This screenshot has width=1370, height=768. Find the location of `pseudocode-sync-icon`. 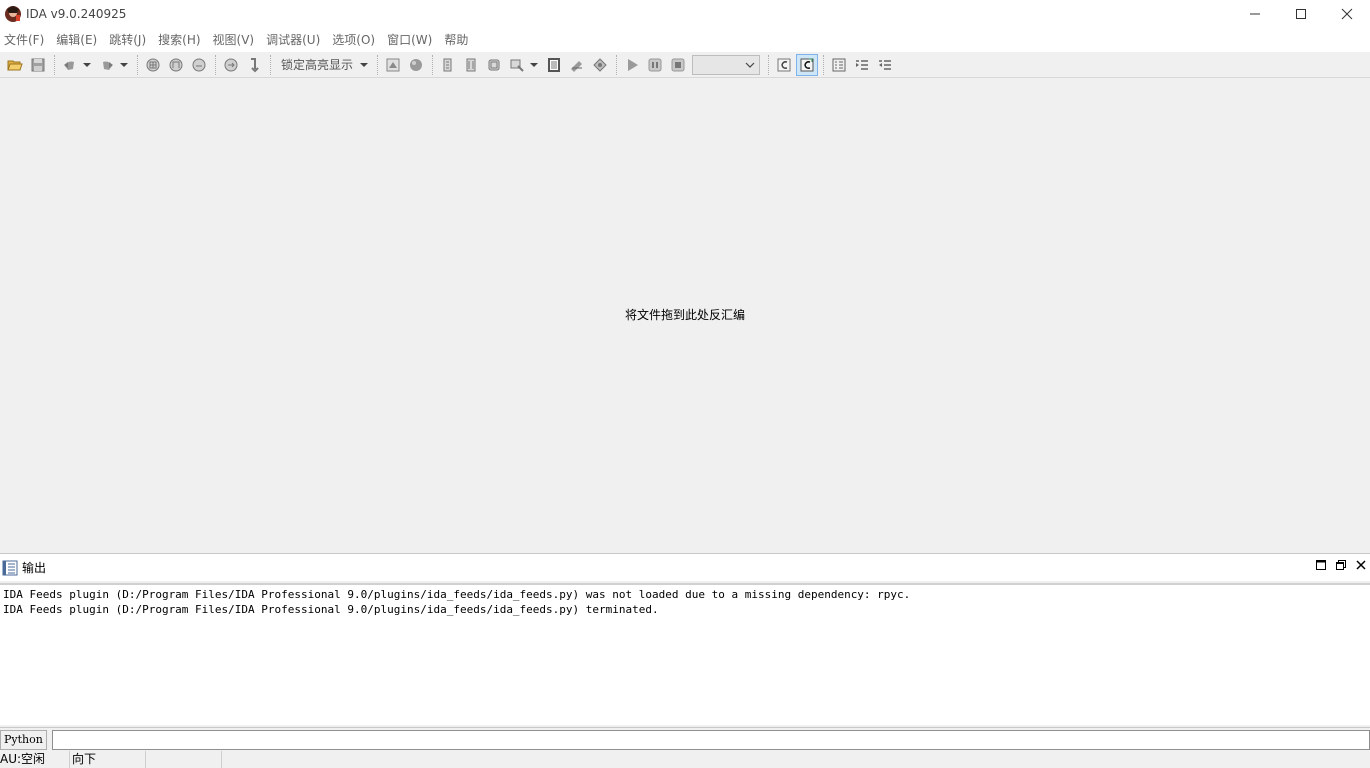

pseudocode-sync-icon is located at coordinates (807, 64).